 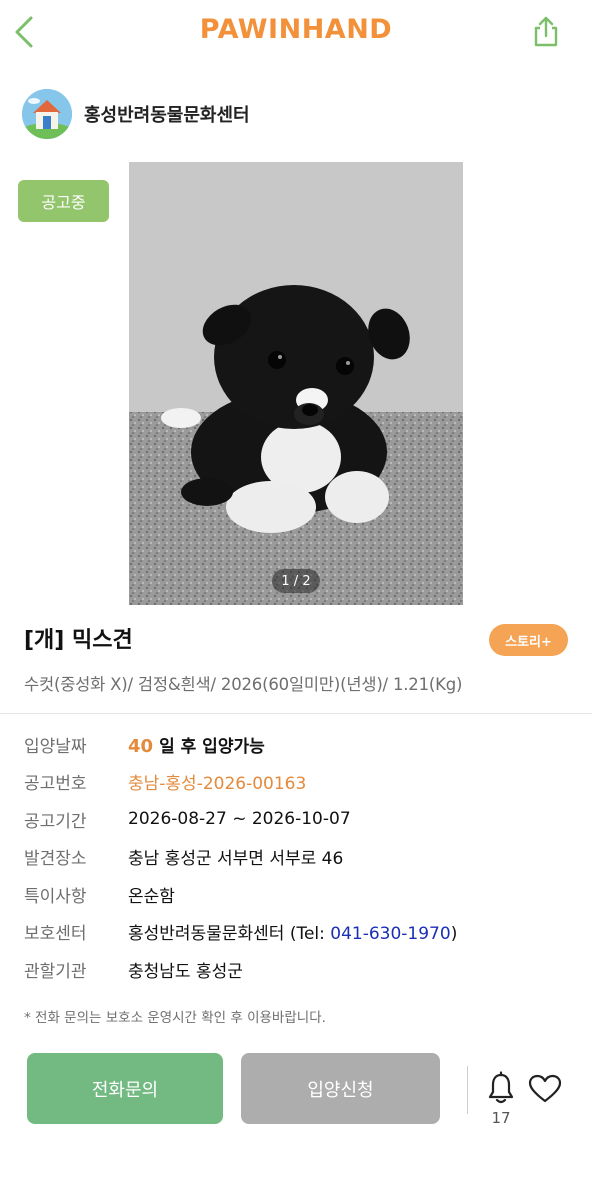 I want to click on heart-icon, so click(x=545, y=1088).